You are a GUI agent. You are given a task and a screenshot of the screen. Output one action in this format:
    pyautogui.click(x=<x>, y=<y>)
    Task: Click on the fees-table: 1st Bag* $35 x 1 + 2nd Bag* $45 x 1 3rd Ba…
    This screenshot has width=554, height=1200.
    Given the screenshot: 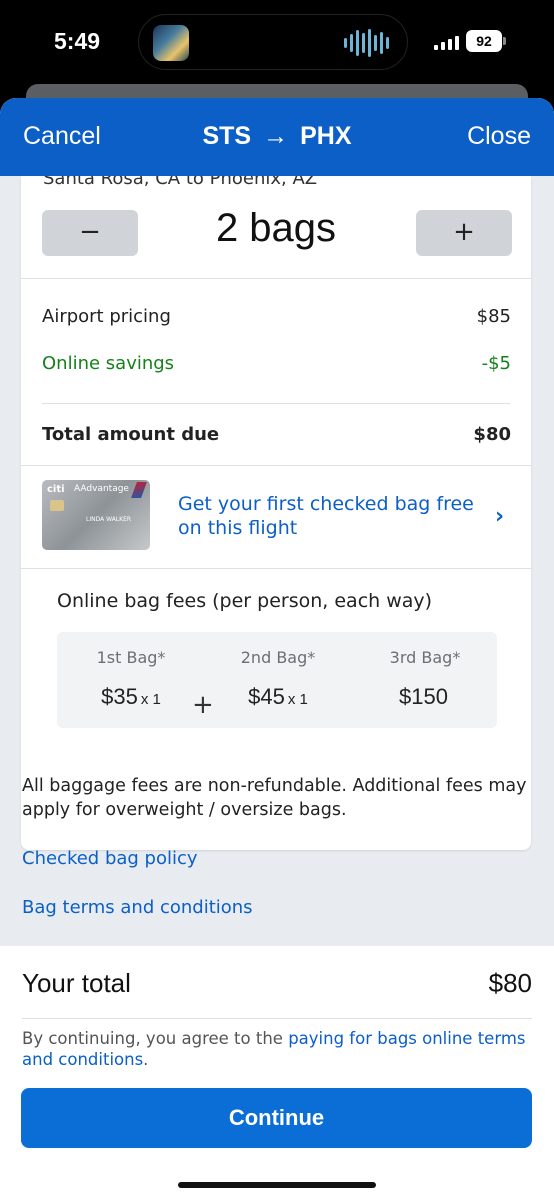 What is the action you would take?
    pyautogui.click(x=277, y=680)
    